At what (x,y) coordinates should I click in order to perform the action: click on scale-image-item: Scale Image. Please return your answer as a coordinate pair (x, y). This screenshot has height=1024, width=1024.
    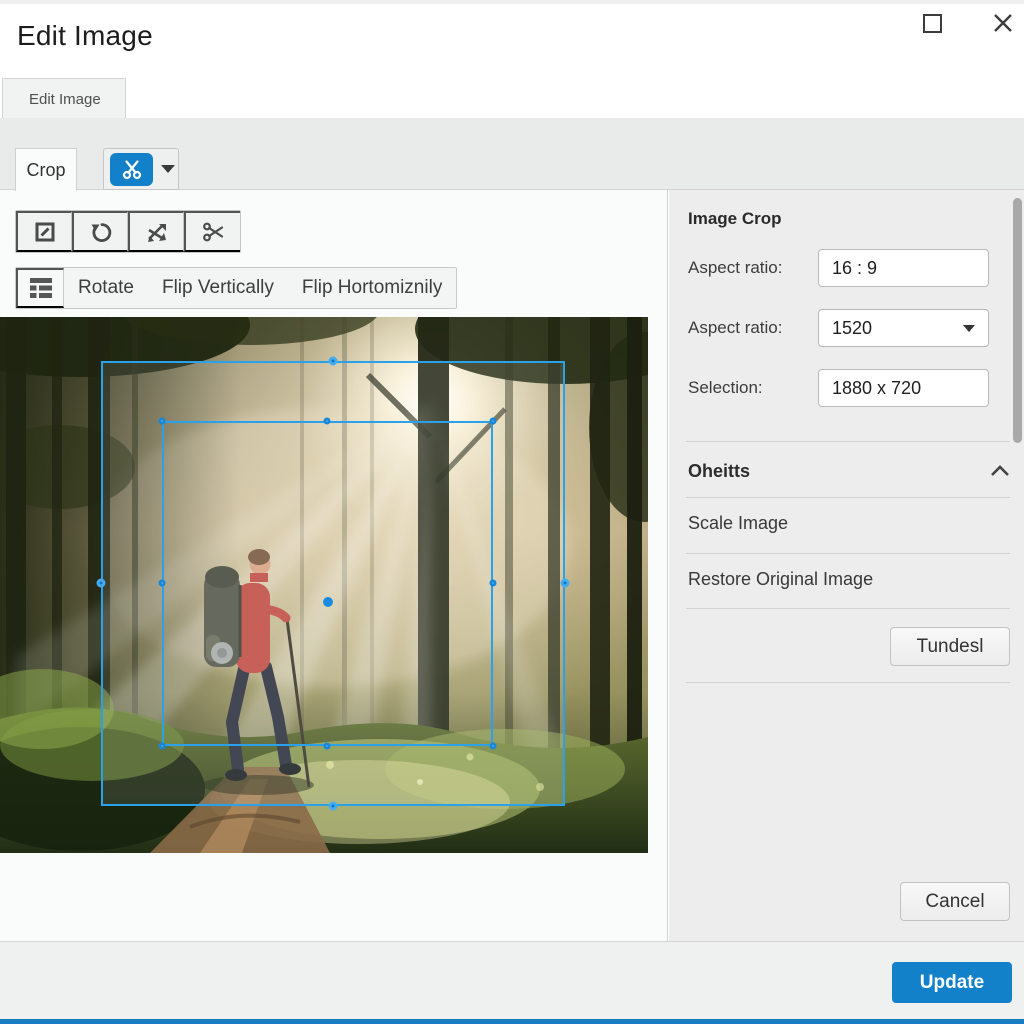
    Looking at the image, I should click on (848, 523).